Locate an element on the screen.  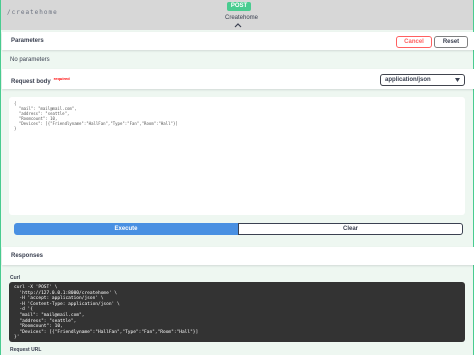
cancel-button: Cancel is located at coordinates (414, 42).